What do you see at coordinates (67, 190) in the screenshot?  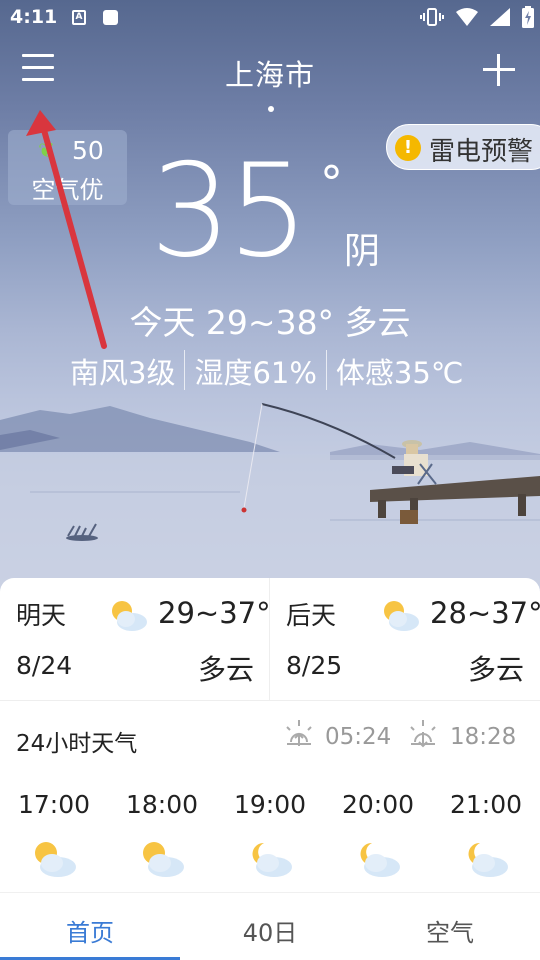 I see `aqi-label: 空气优` at bounding box center [67, 190].